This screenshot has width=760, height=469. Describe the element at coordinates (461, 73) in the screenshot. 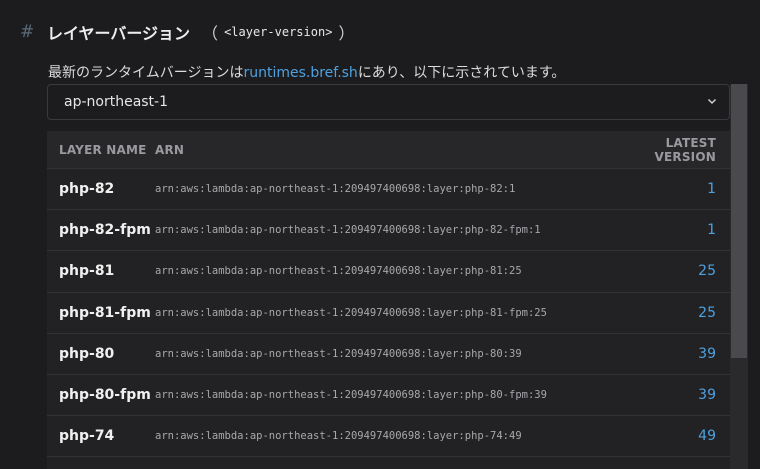

I see `description-after: にあり、以下に示されています。` at that location.